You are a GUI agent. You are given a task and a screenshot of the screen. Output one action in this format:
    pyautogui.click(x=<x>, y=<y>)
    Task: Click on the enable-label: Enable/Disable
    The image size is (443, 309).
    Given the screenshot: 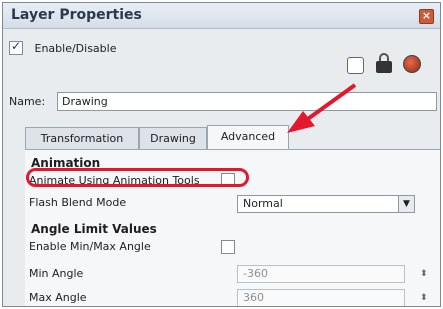 What is the action you would take?
    pyautogui.click(x=75, y=48)
    